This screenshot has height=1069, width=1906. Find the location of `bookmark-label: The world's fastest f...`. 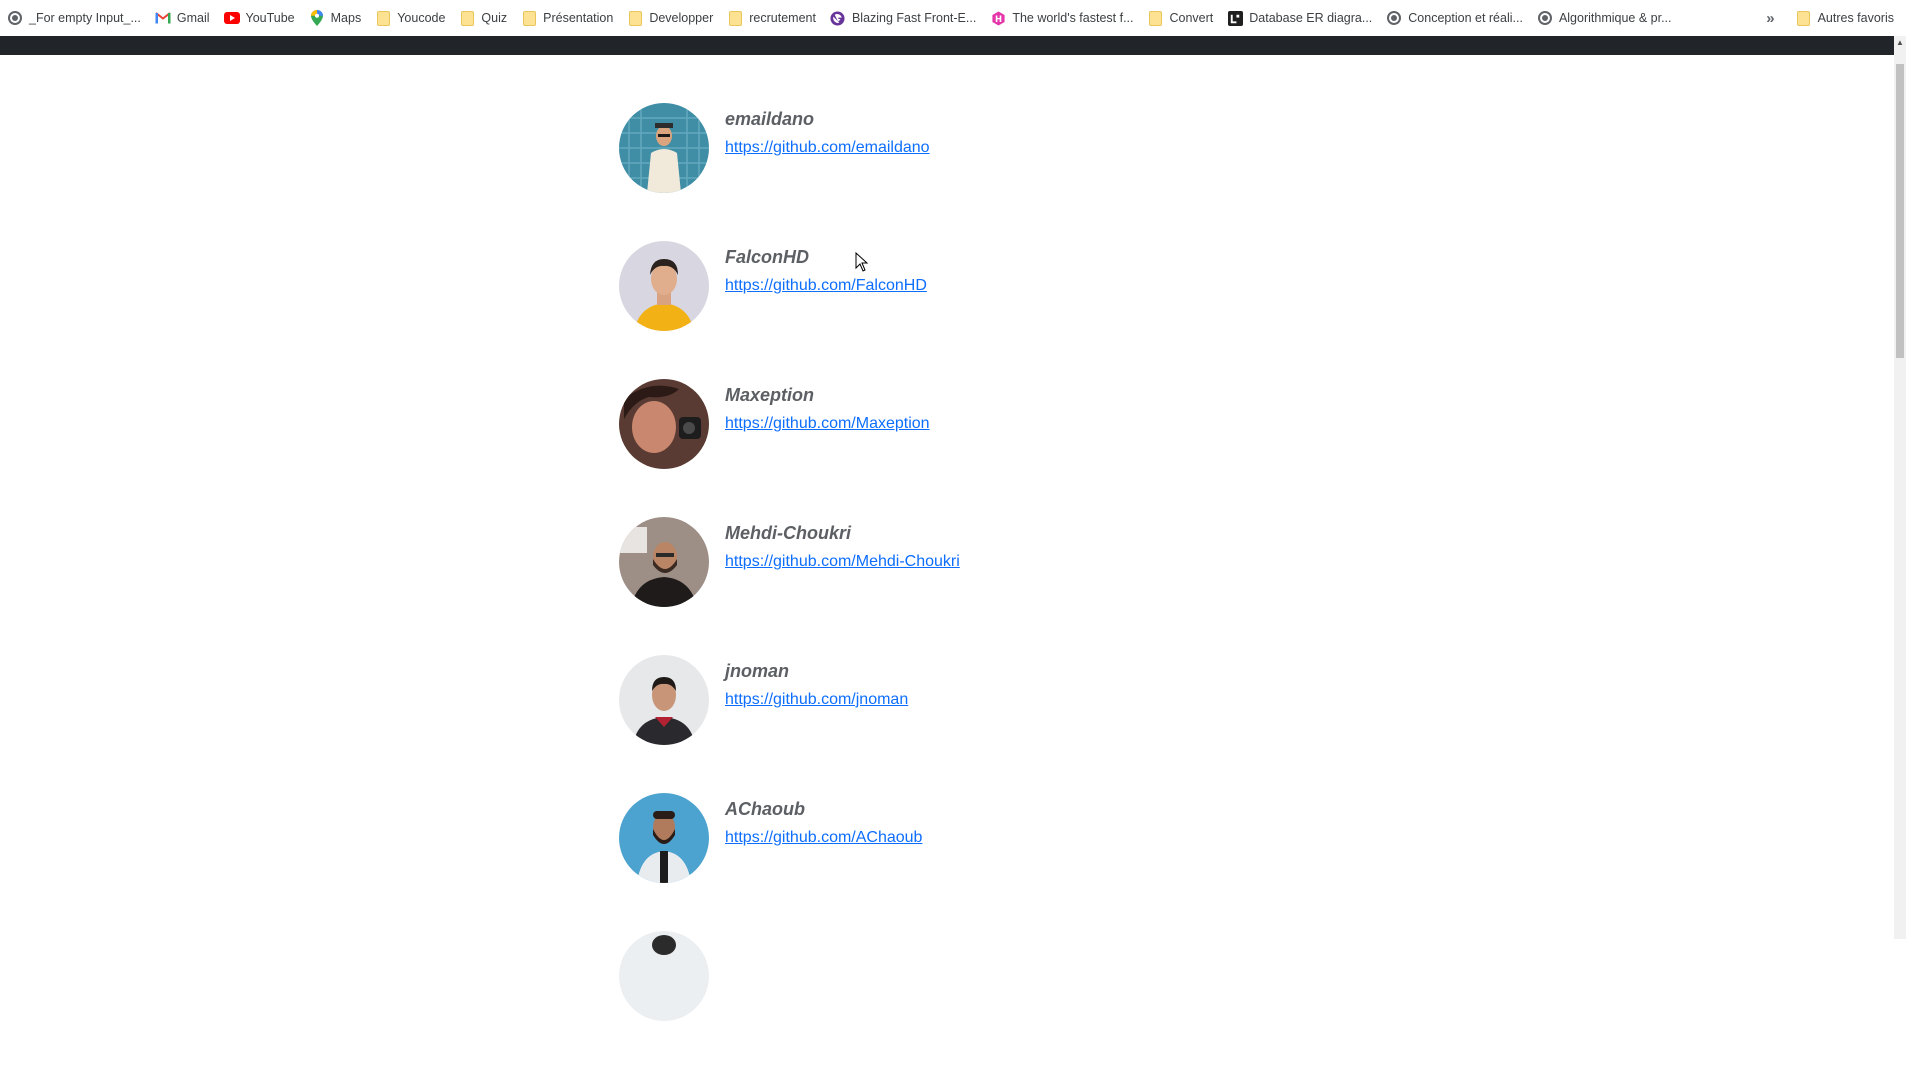

bookmark-label: The world's fastest f... is located at coordinates (1073, 18).